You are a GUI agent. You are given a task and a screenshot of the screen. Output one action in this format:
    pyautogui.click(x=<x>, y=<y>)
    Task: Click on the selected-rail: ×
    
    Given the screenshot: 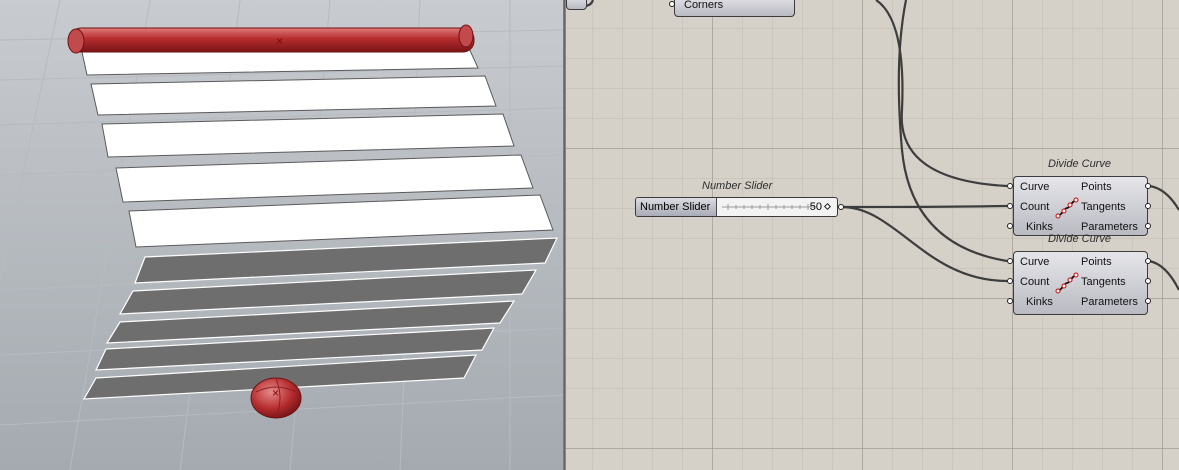 What is the action you would take?
    pyautogui.click(x=271, y=39)
    